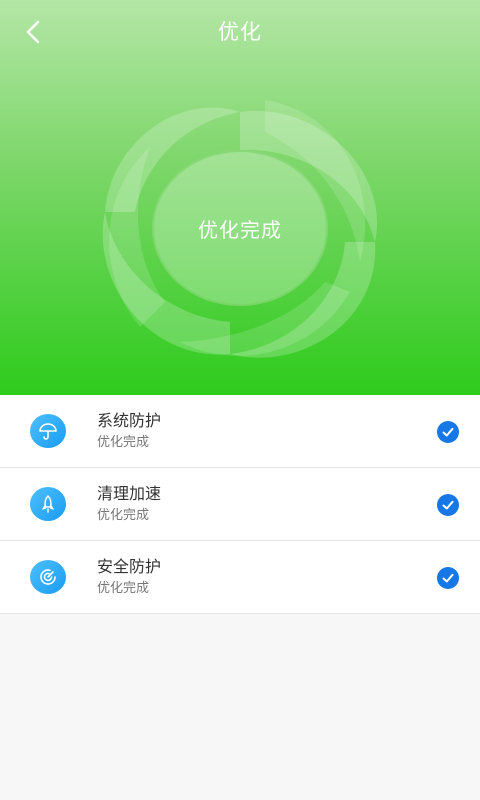  What do you see at coordinates (129, 431) in the screenshot?
I see `list-item-text: 系统防护 优化完成` at bounding box center [129, 431].